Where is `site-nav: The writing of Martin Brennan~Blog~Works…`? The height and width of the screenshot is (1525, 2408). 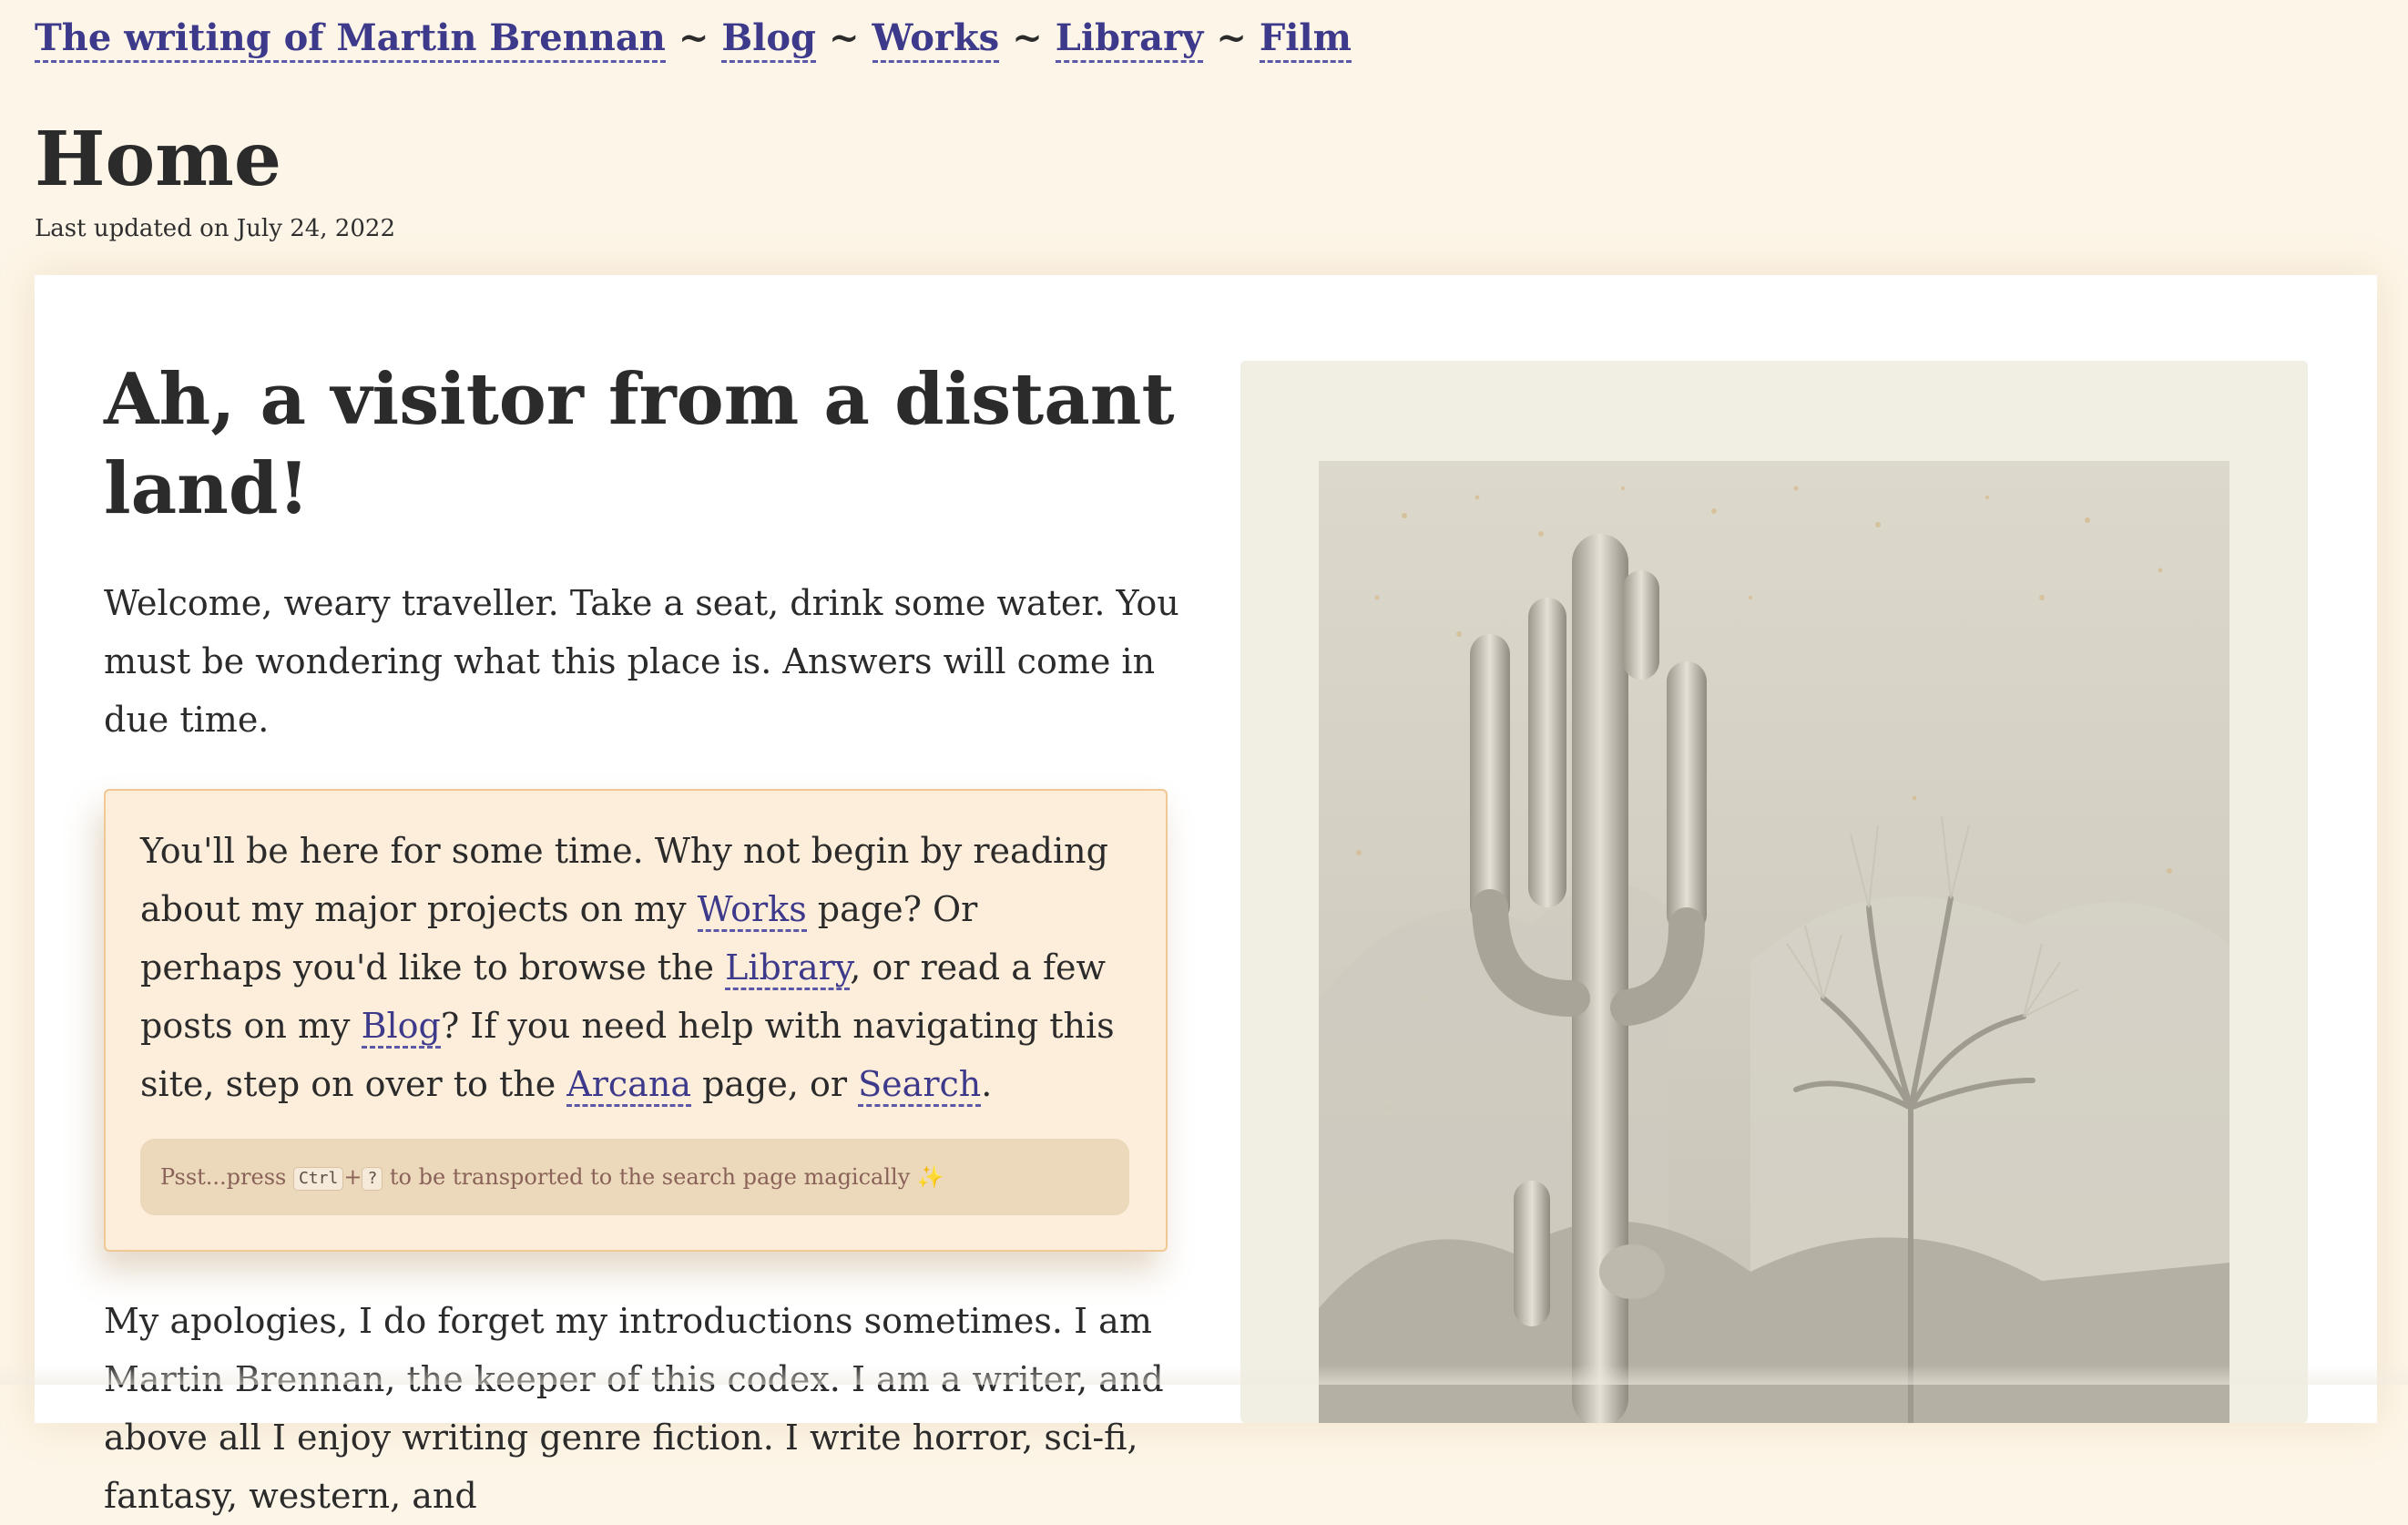 site-nav: The writing of Martin Brennan~Blog~Works… is located at coordinates (693, 37).